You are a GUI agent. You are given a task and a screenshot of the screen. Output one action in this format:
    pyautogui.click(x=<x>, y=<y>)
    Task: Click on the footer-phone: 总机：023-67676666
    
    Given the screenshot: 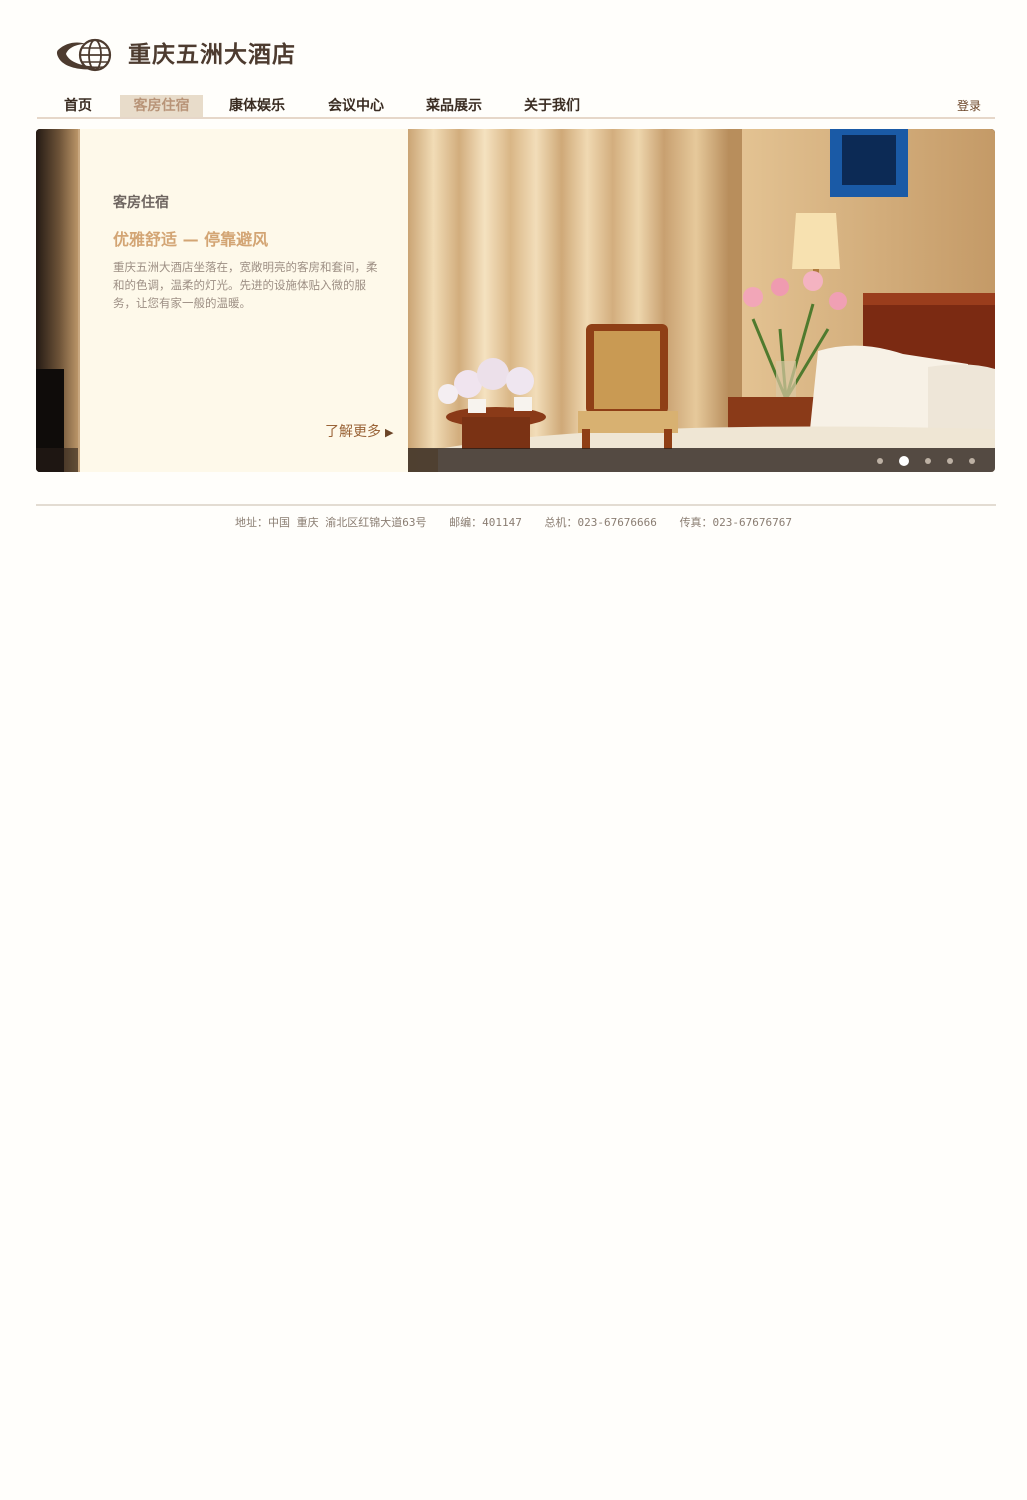 What is the action you would take?
    pyautogui.click(x=600, y=522)
    